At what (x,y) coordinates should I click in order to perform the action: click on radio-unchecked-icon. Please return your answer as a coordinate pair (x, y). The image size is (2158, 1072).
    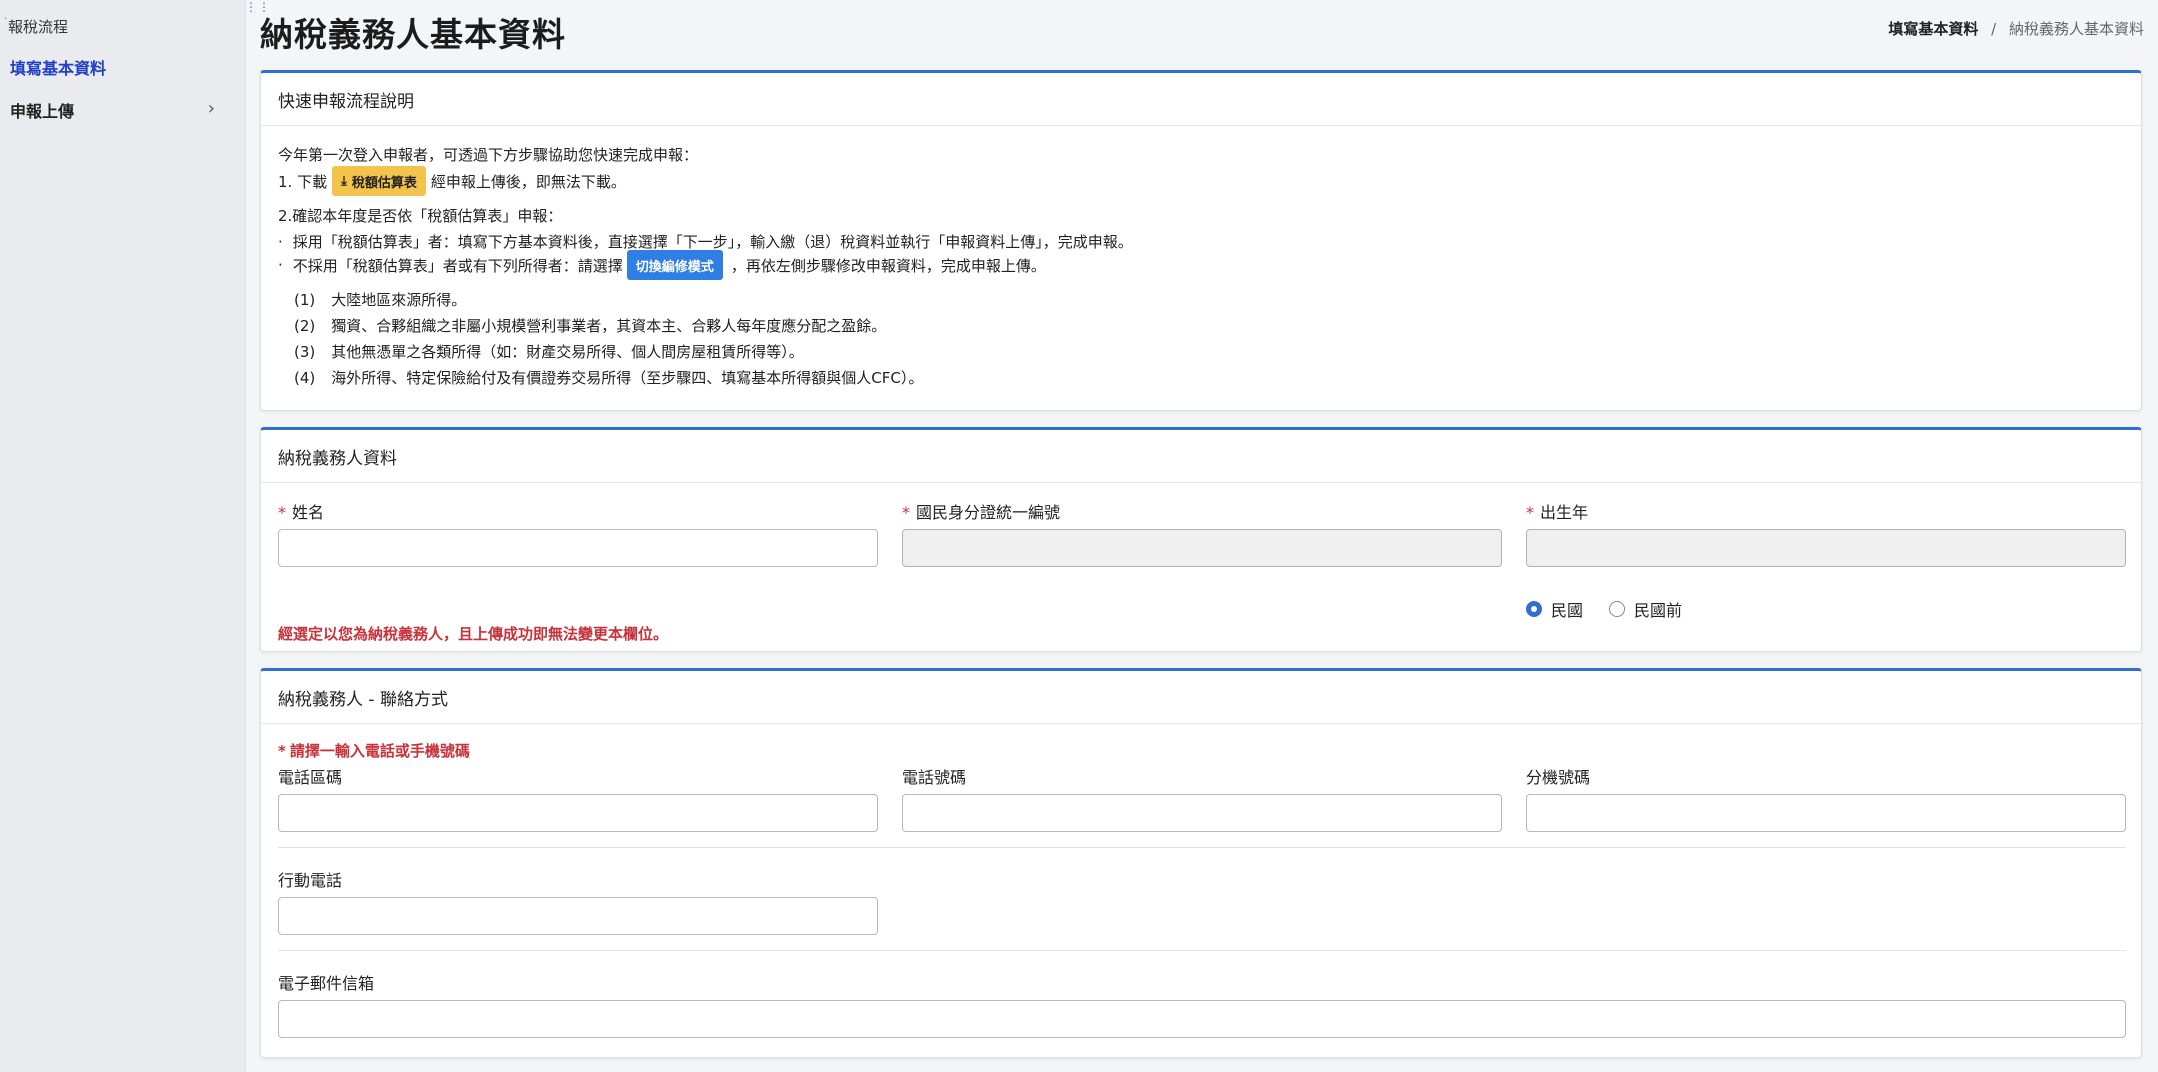
    Looking at the image, I should click on (1617, 609).